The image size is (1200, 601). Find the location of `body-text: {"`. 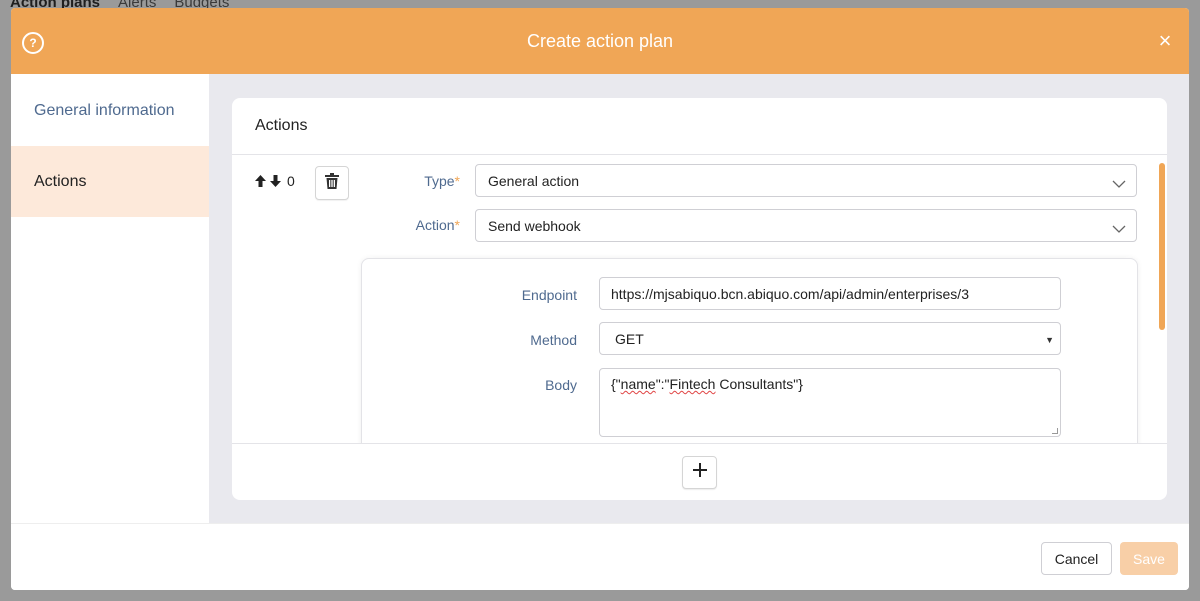

body-text: {" is located at coordinates (616, 384).